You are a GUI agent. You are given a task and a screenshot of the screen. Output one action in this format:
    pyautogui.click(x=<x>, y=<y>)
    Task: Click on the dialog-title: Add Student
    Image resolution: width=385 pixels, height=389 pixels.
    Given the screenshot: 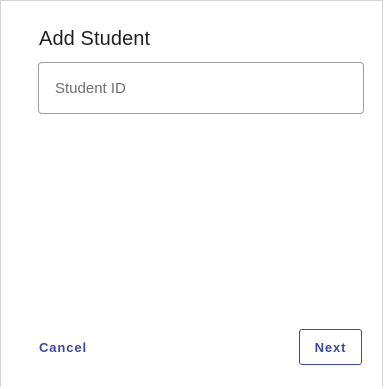 What is the action you would take?
    pyautogui.click(x=95, y=39)
    